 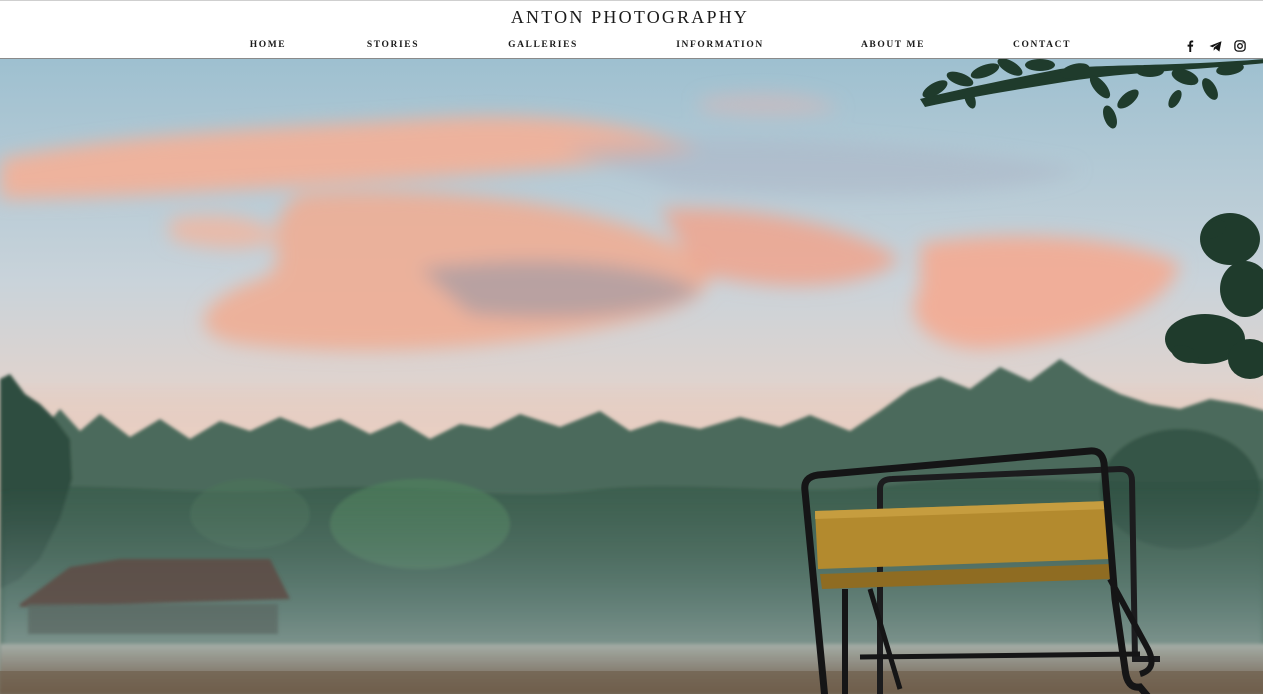 What do you see at coordinates (720, 45) in the screenshot?
I see `nav-item-information: INFORMATION` at bounding box center [720, 45].